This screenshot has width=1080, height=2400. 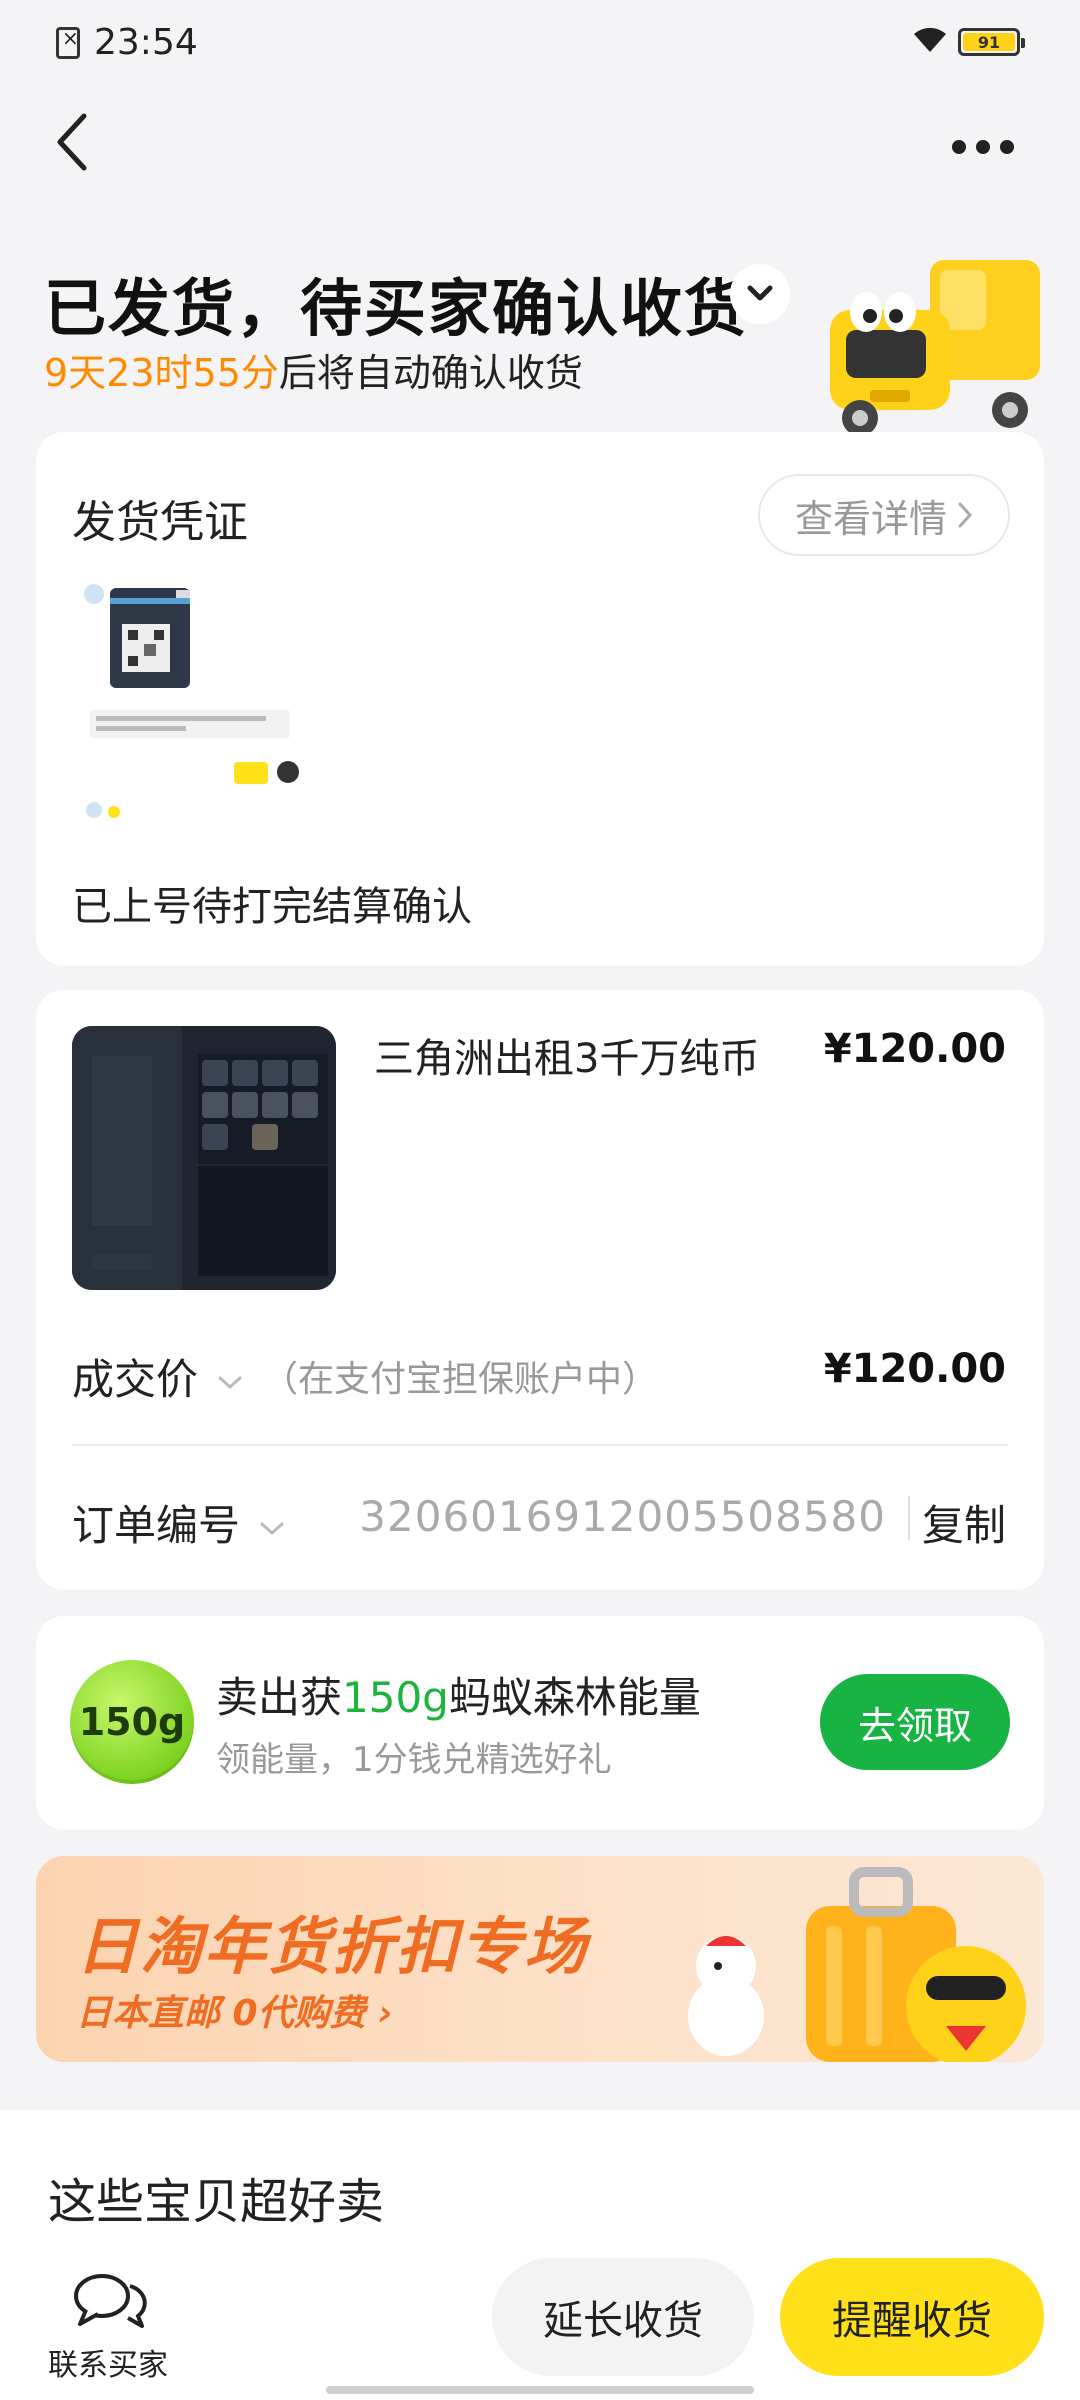 What do you see at coordinates (914, 1049) in the screenshot?
I see `product-price: ¥120.00` at bounding box center [914, 1049].